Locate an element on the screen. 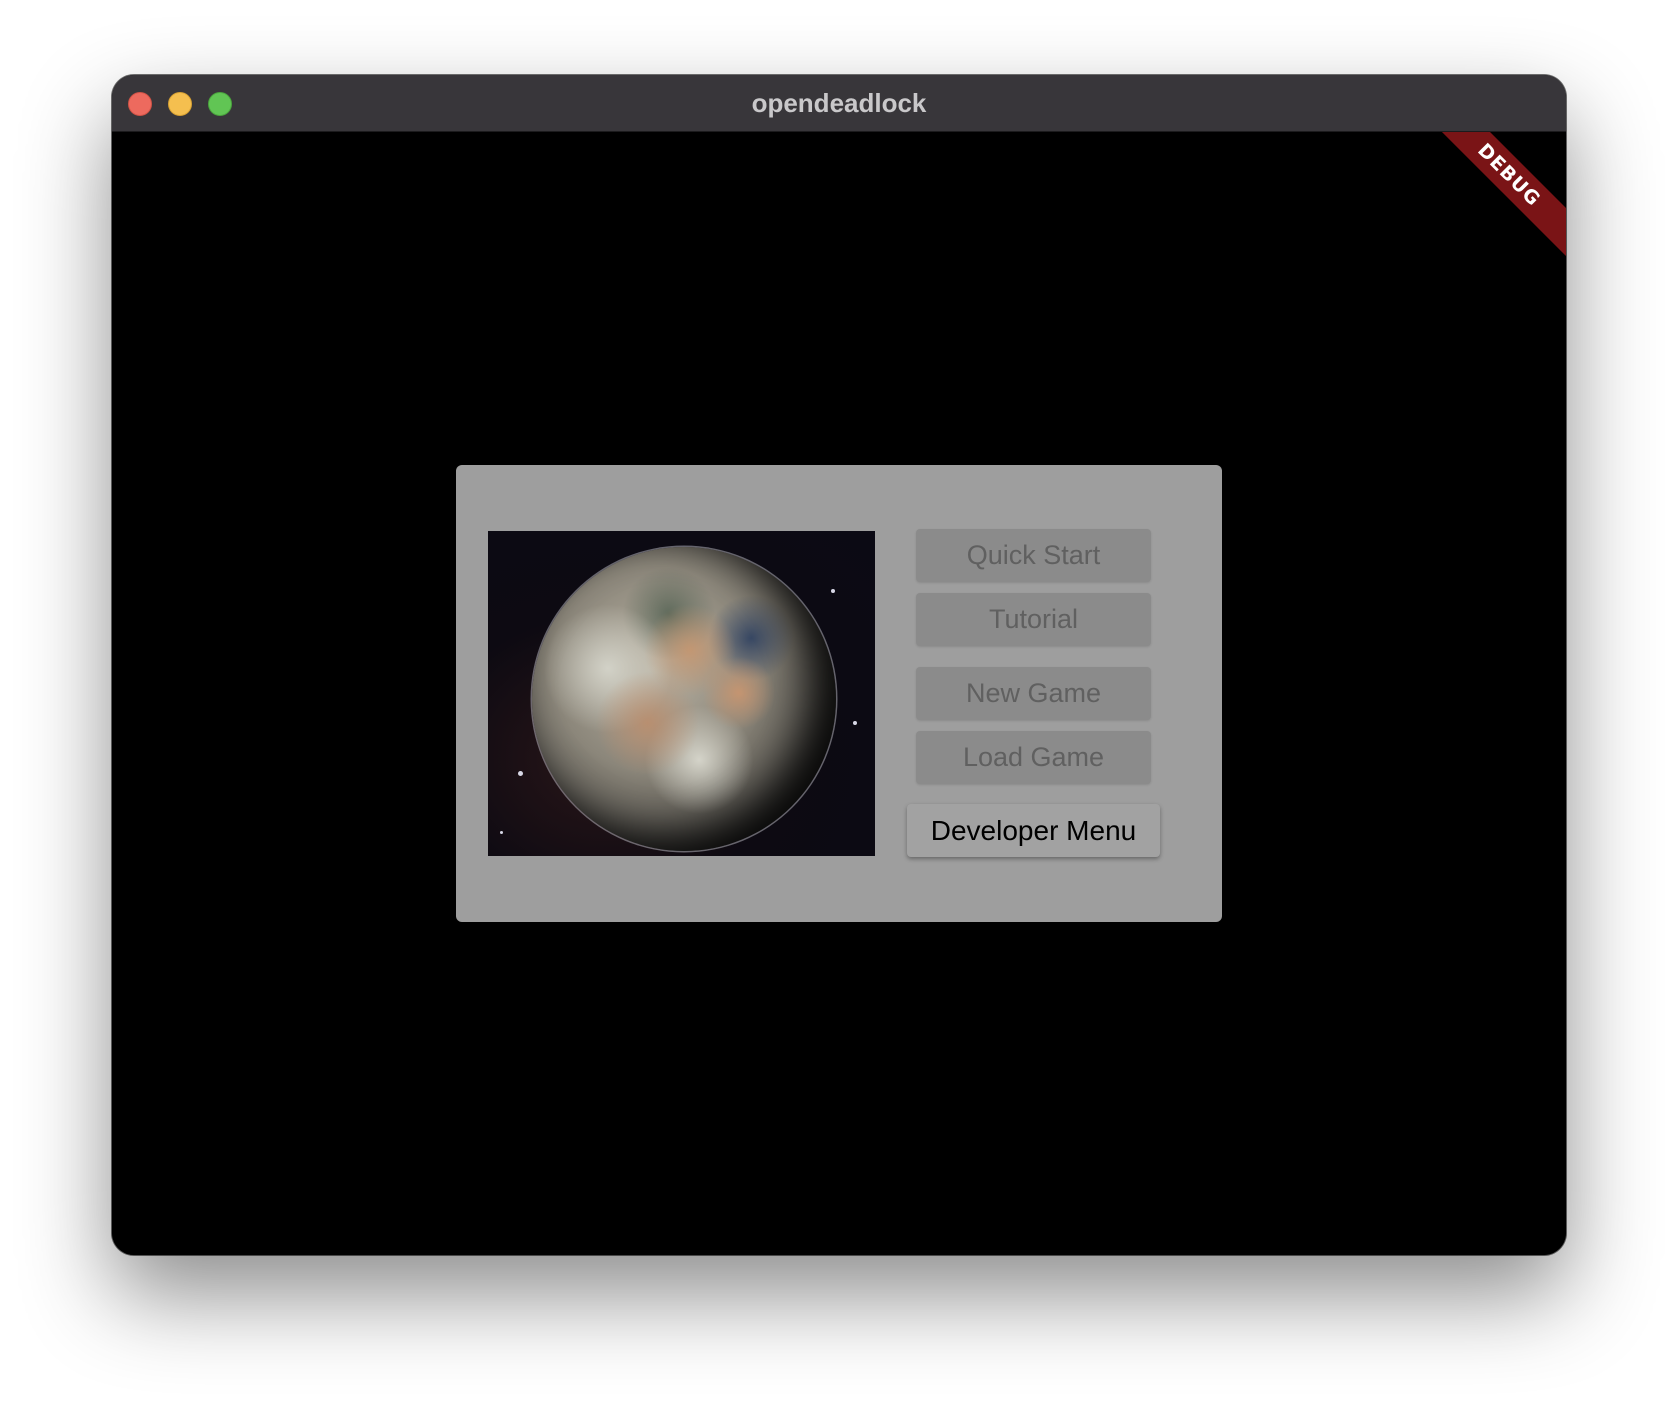  title-bar: opendeadlock is located at coordinates (839, 103).